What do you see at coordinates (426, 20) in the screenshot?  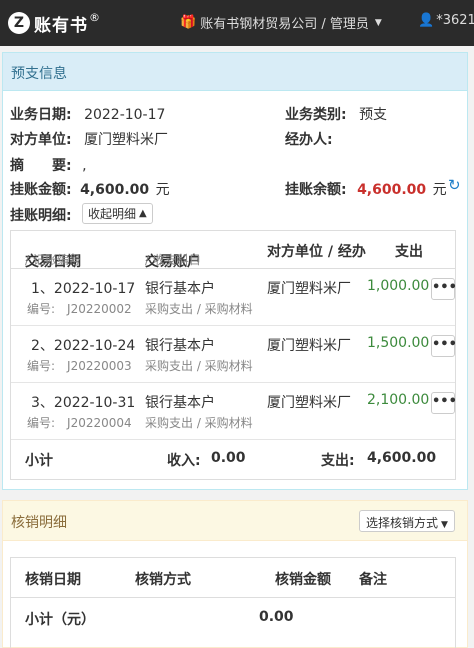 I see `user-icon: 👤` at bounding box center [426, 20].